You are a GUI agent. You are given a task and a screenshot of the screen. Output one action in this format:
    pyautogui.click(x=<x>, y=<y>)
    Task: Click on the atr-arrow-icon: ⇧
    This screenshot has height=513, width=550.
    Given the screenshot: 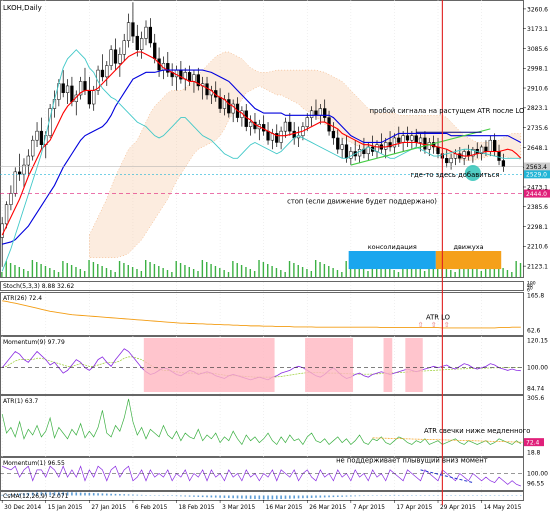 What is the action you would take?
    pyautogui.click(x=421, y=325)
    